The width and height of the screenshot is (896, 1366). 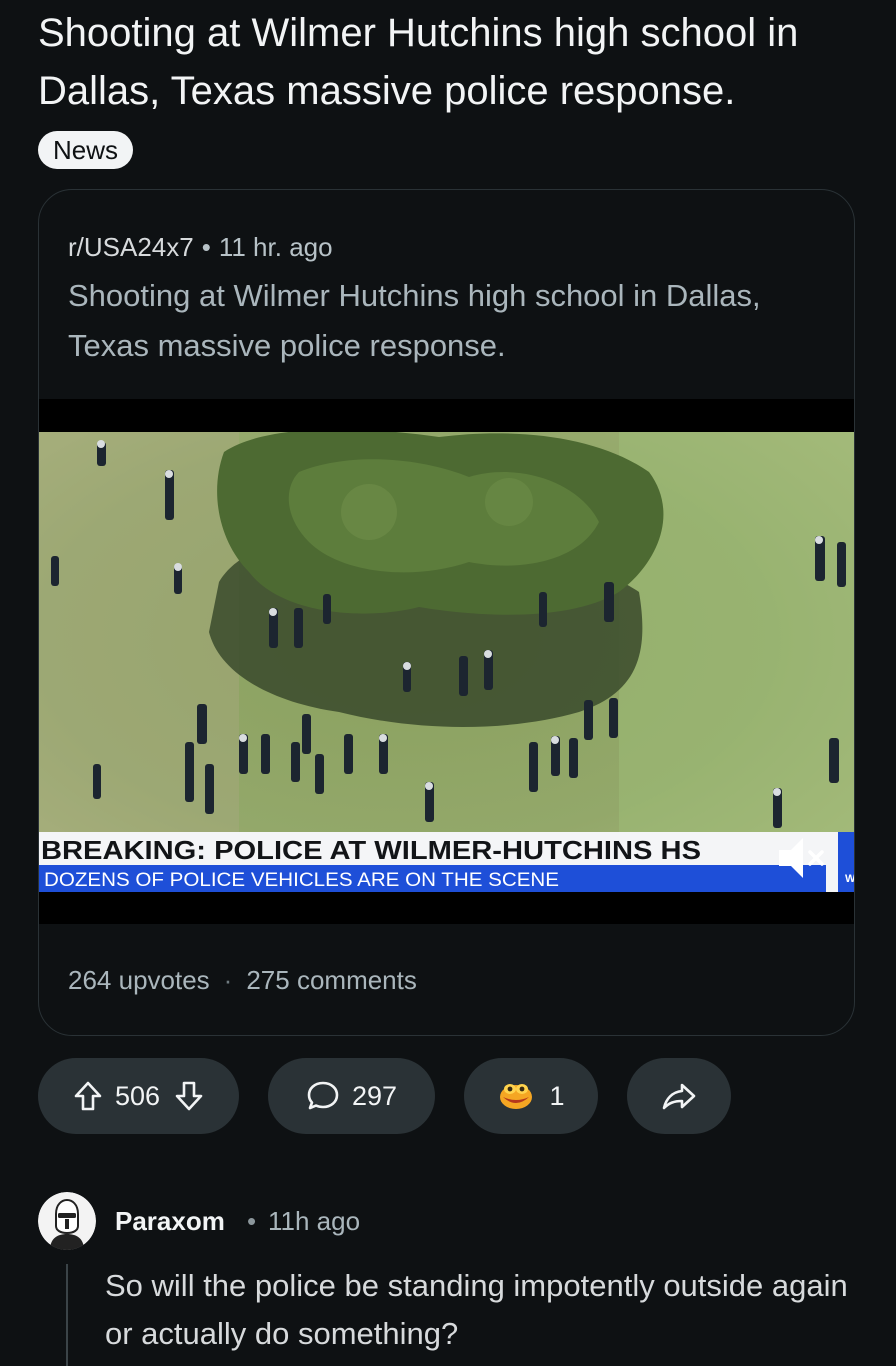 I want to click on crosspost-subreddit: r/USA24x7, so click(x=131, y=247).